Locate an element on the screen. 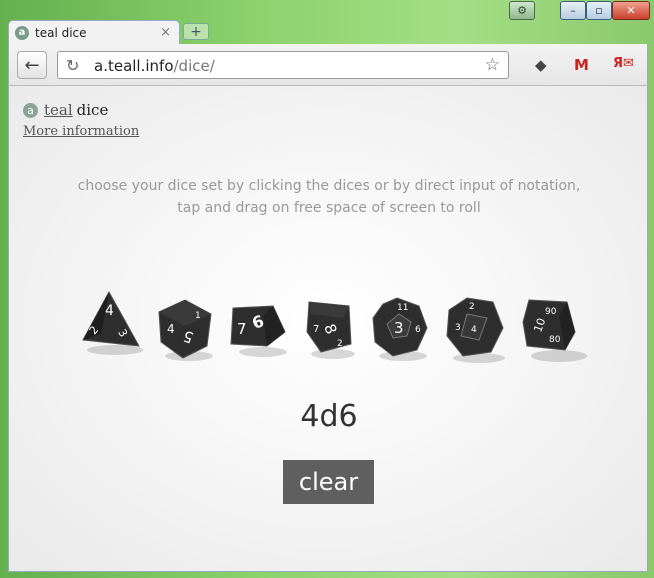 Image resolution: width=654 pixels, height=578 pixels. d8-face-label: 7 is located at coordinates (242, 329).